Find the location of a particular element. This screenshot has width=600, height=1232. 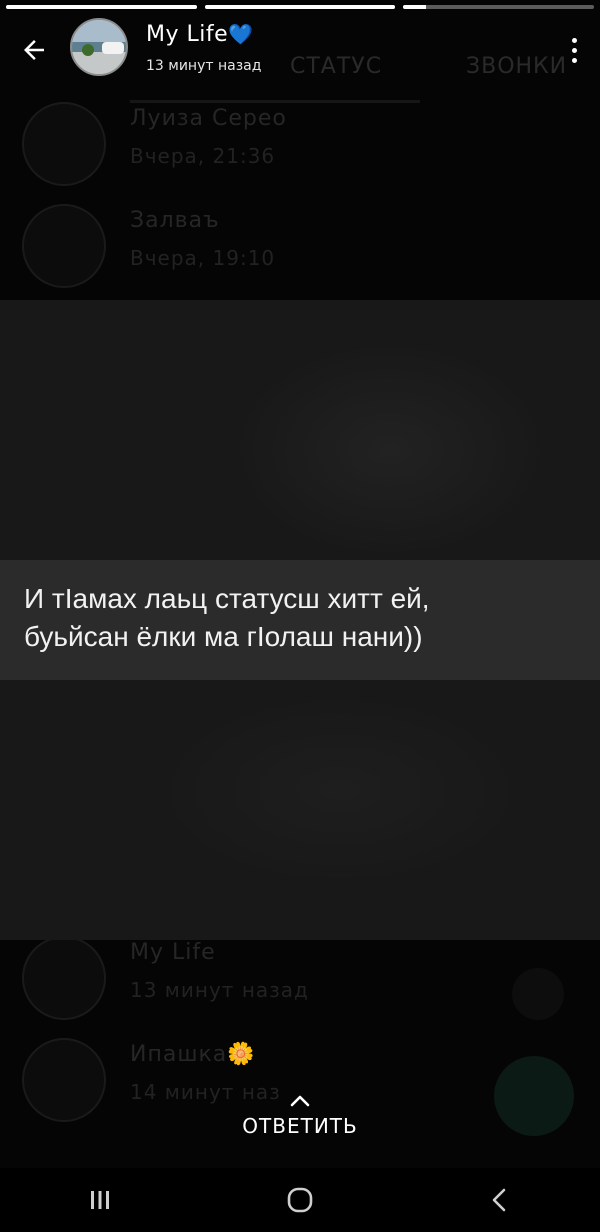

reply-label: ОТВЕТИТЬ is located at coordinates (300, 1126).